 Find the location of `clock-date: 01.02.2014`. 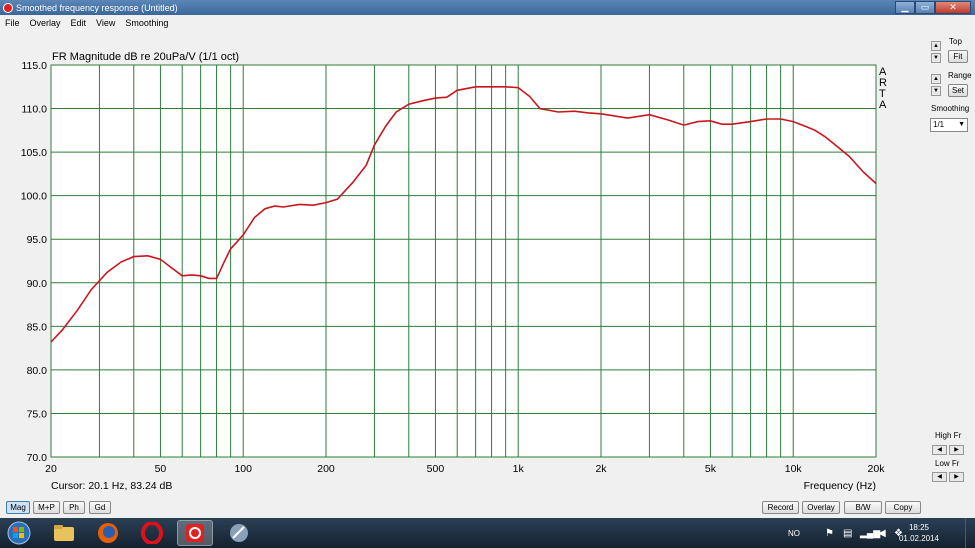

clock-date: 01.02.2014 is located at coordinates (918, 538).